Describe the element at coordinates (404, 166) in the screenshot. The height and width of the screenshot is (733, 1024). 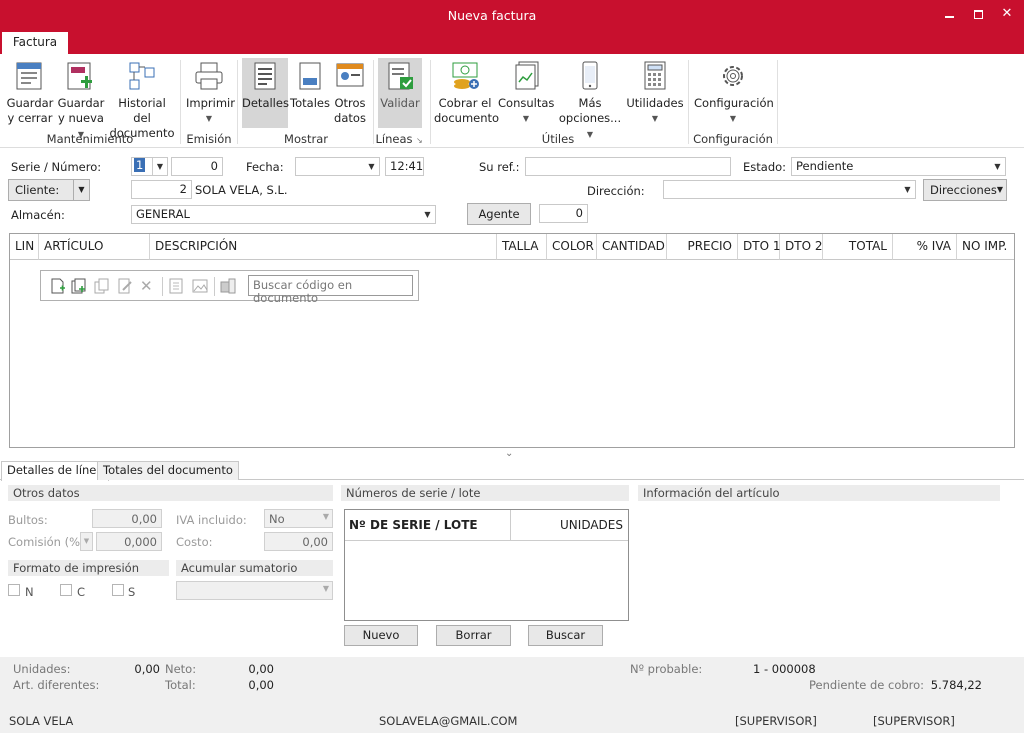
I see `hora-field: 12:41` at that location.